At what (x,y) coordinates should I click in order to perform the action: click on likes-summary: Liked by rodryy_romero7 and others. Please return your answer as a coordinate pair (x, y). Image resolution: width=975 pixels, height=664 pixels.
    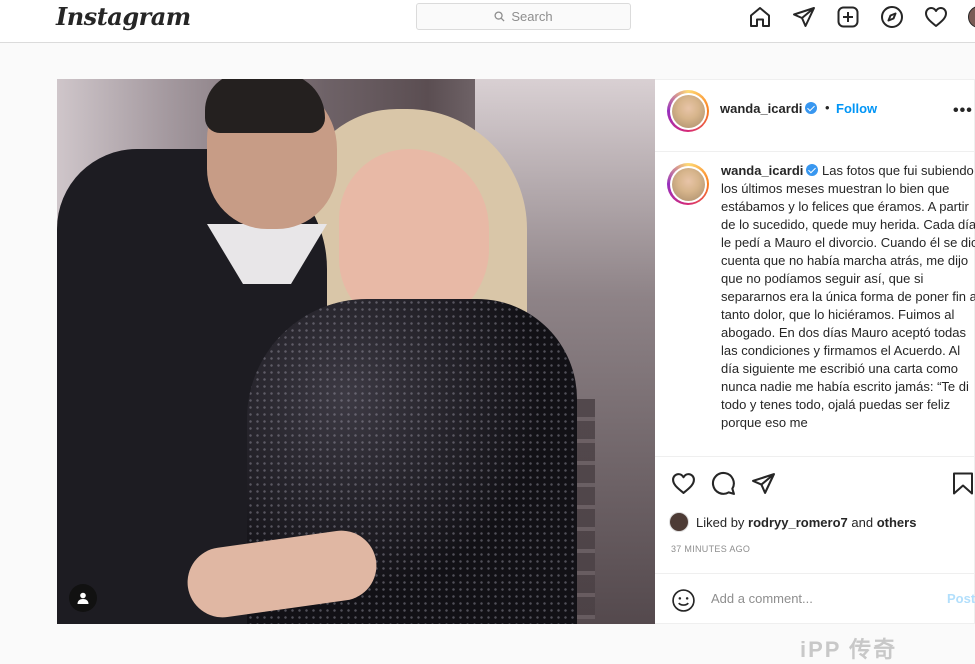
    Looking at the image, I should click on (792, 522).